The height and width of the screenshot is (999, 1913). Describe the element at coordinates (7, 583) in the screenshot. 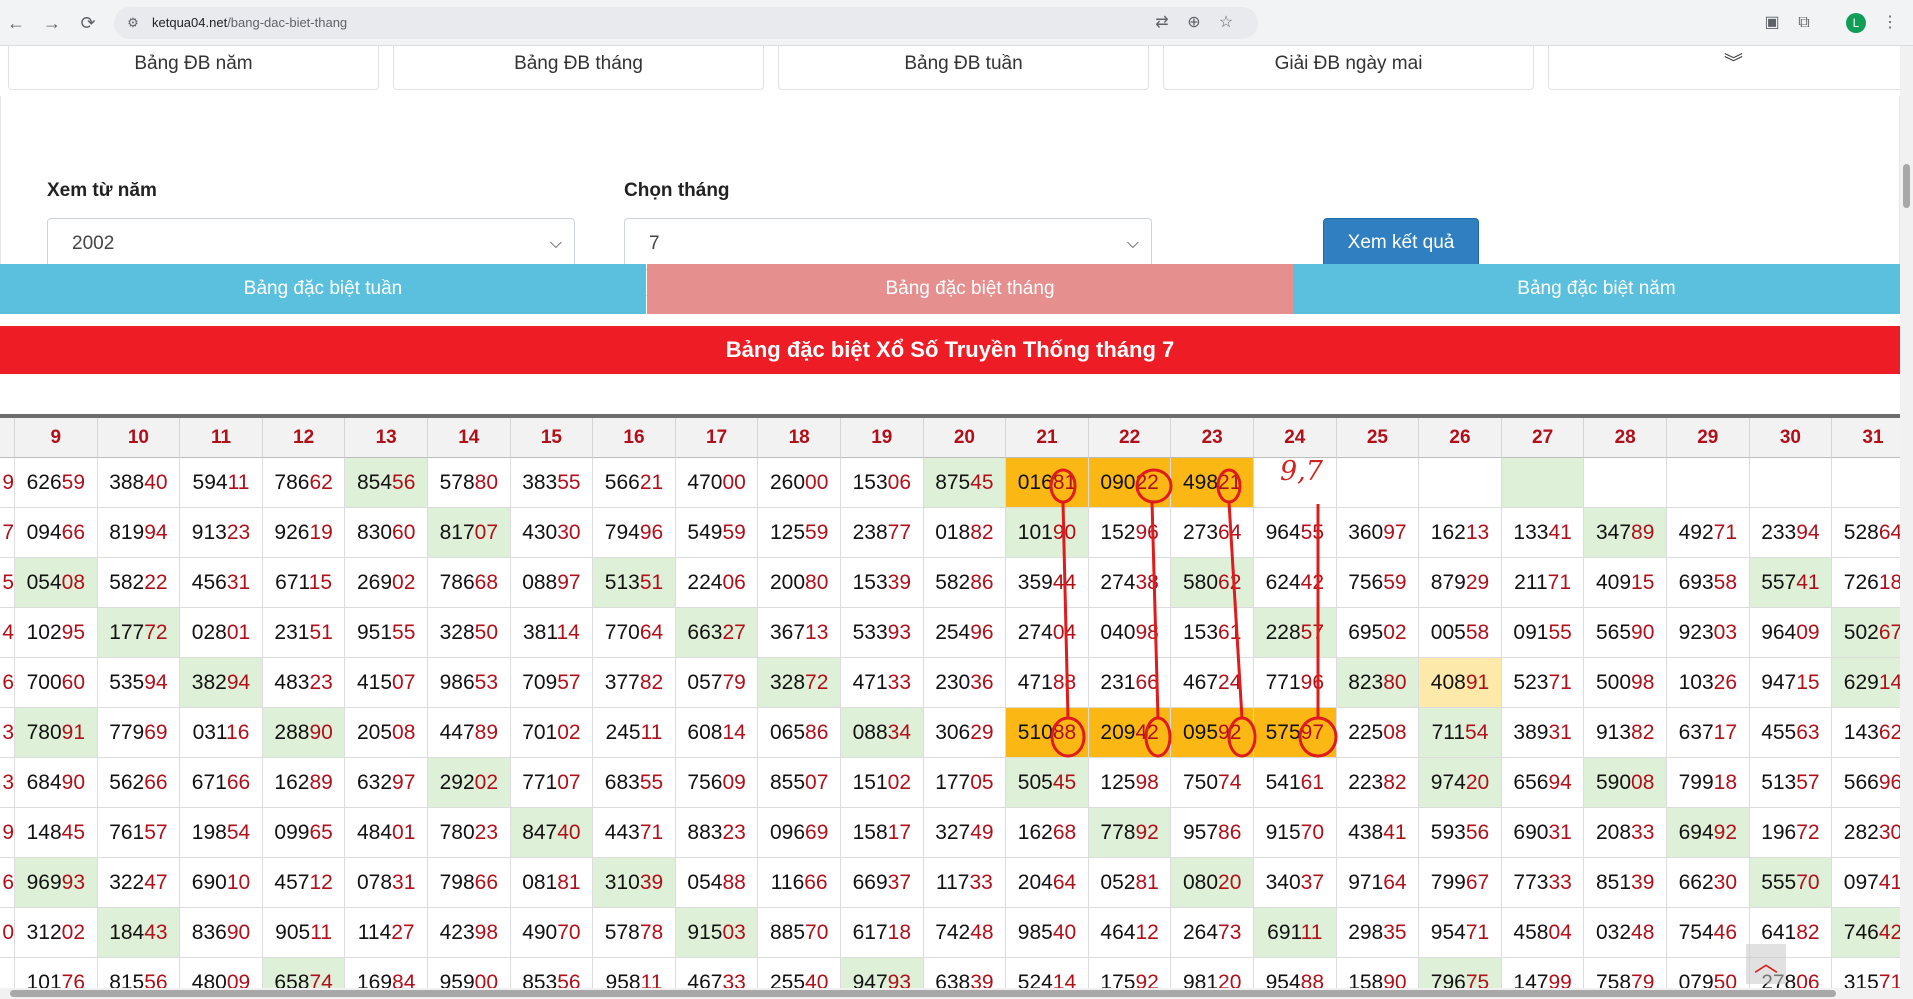

I see `table-cell-partial: 5` at that location.